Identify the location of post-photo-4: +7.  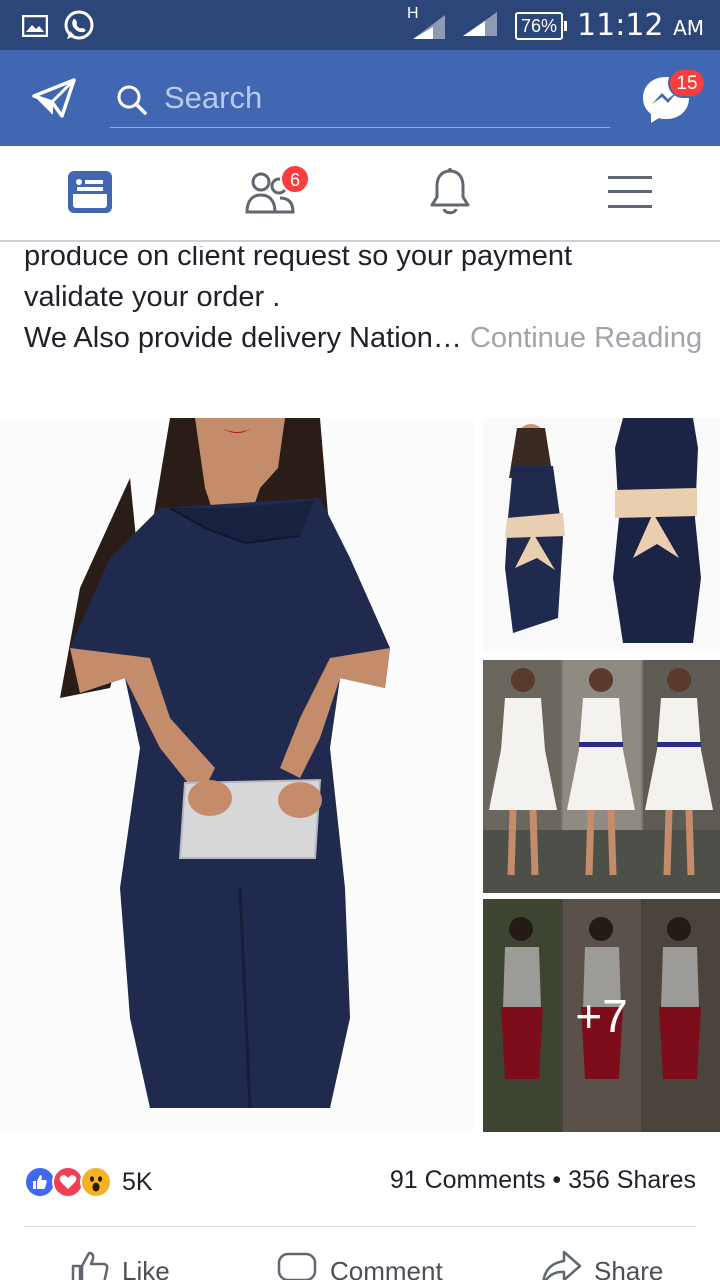
(601, 1015).